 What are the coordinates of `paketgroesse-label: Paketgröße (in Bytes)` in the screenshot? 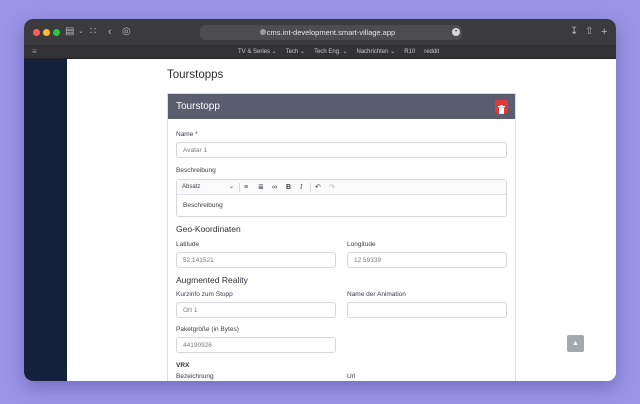 It's located at (207, 329).